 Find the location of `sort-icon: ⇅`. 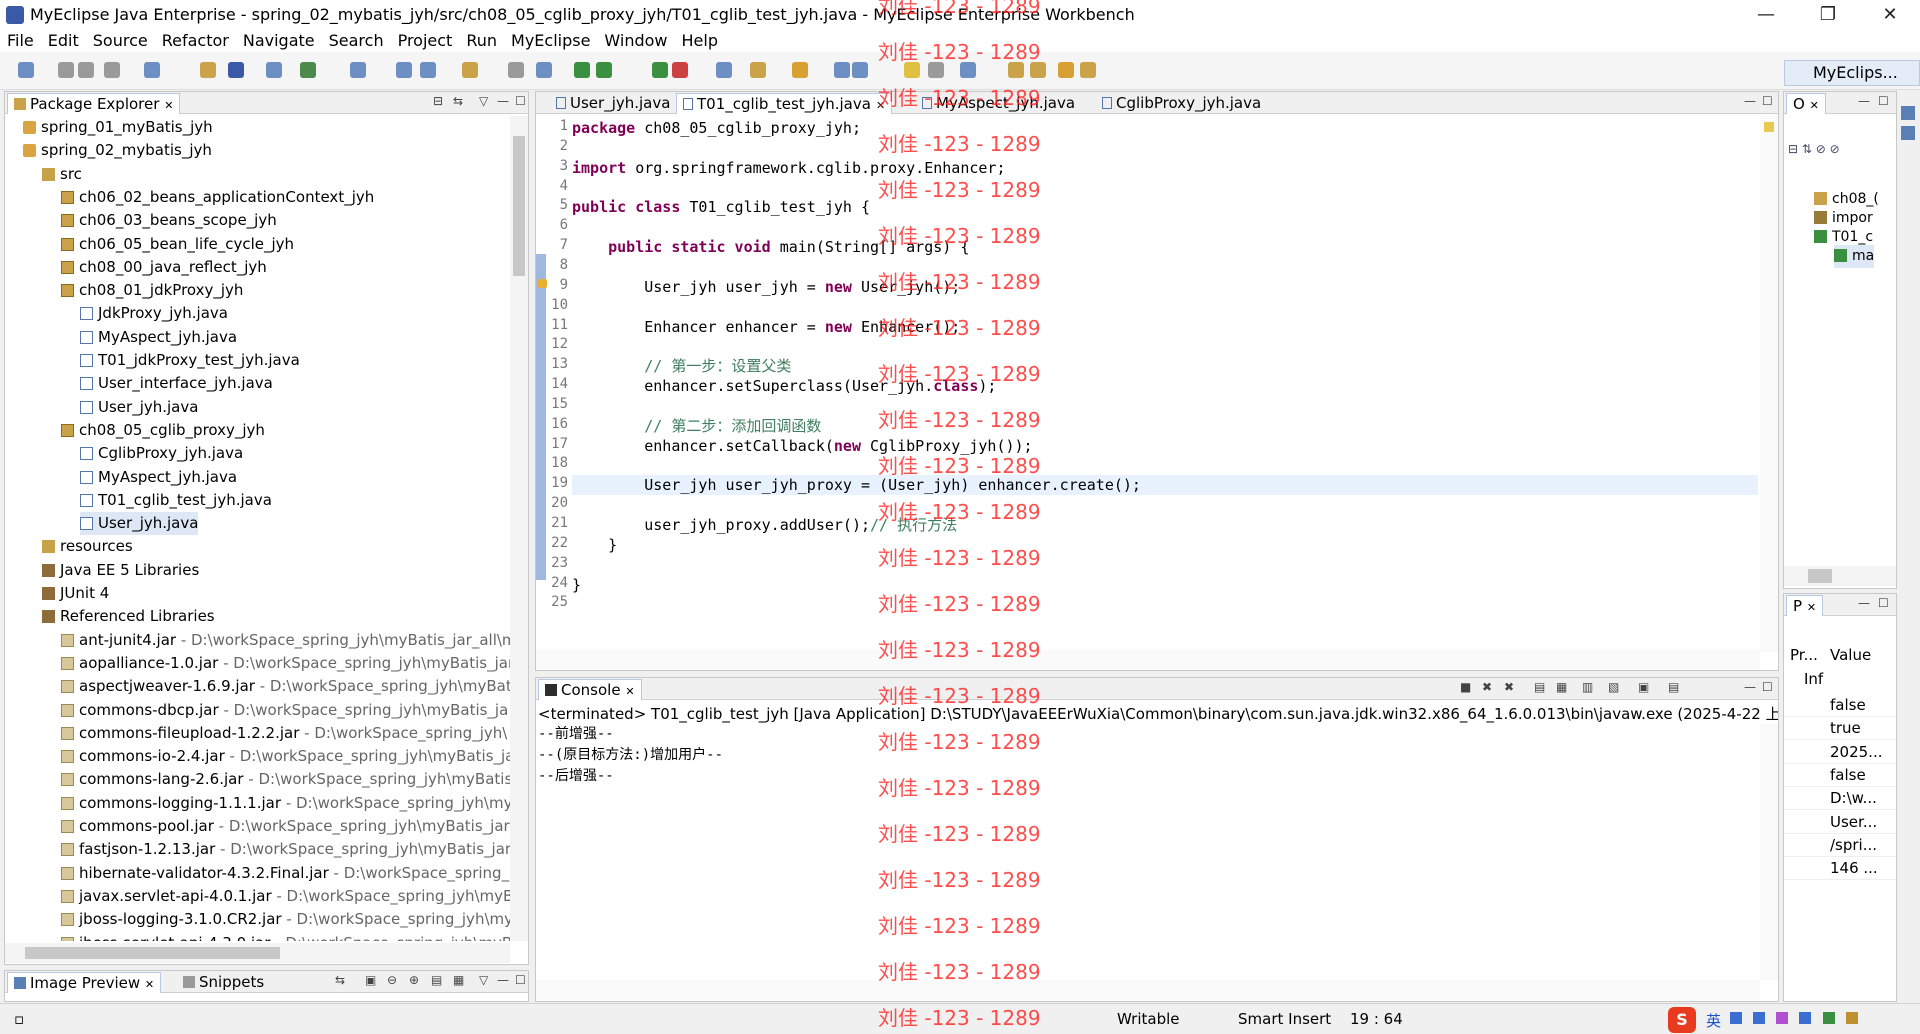

sort-icon: ⇅ is located at coordinates (1807, 149).